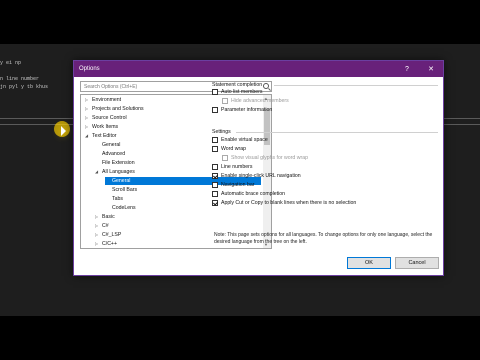  Describe the element at coordinates (261, 176) in the screenshot. I see `option-label: Enable single-click URL navigation` at that location.